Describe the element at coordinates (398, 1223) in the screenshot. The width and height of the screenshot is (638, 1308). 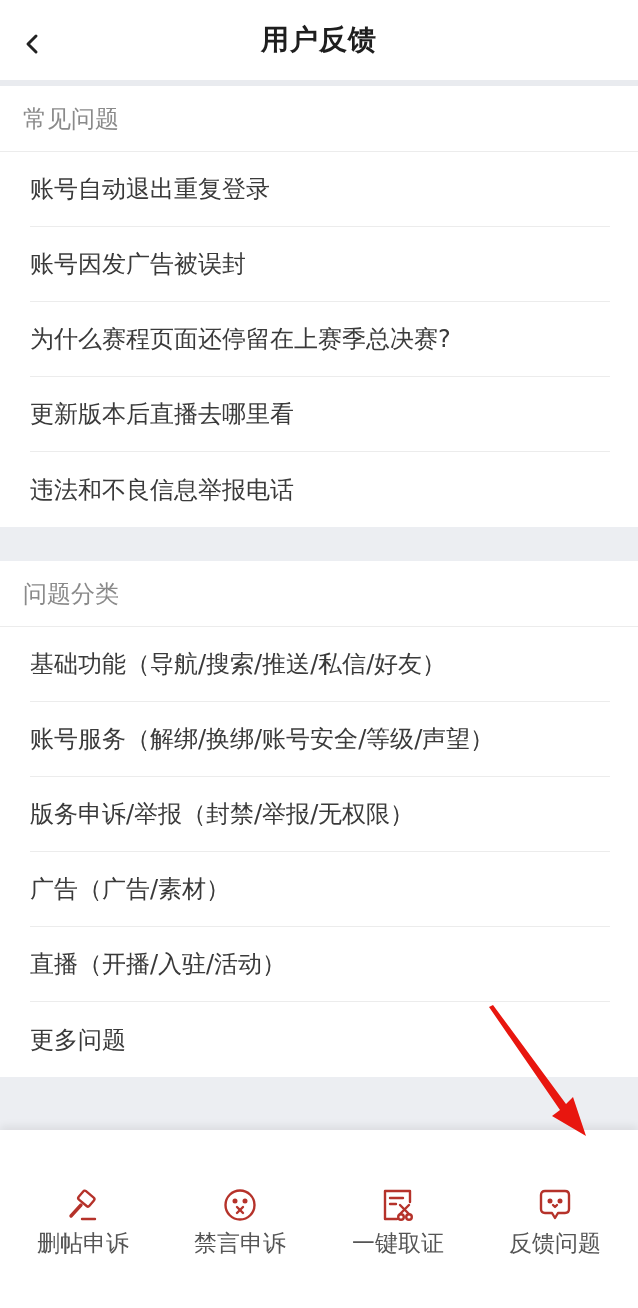
I see `bottom-tab: 一键取证` at that location.